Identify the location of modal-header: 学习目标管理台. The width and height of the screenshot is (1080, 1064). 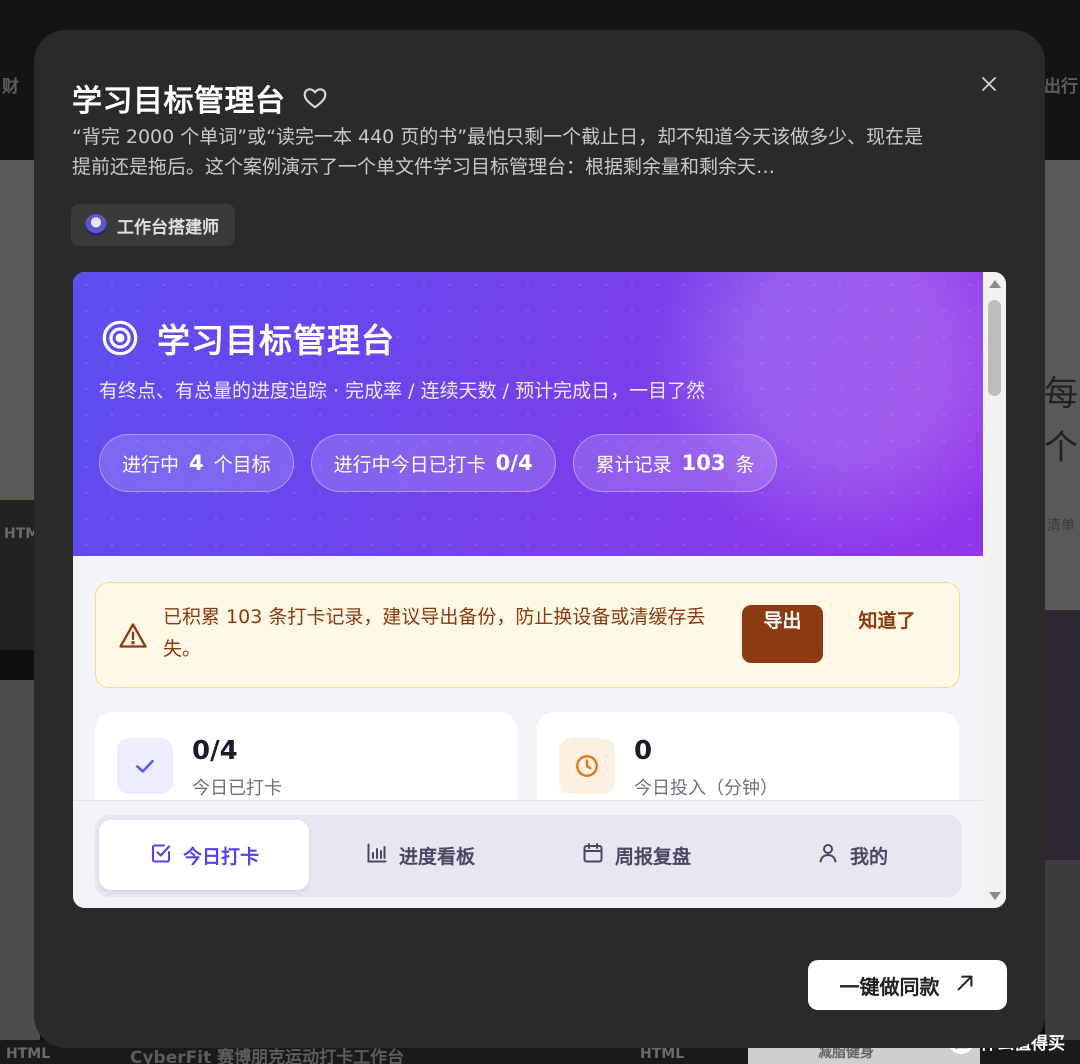
(200, 98).